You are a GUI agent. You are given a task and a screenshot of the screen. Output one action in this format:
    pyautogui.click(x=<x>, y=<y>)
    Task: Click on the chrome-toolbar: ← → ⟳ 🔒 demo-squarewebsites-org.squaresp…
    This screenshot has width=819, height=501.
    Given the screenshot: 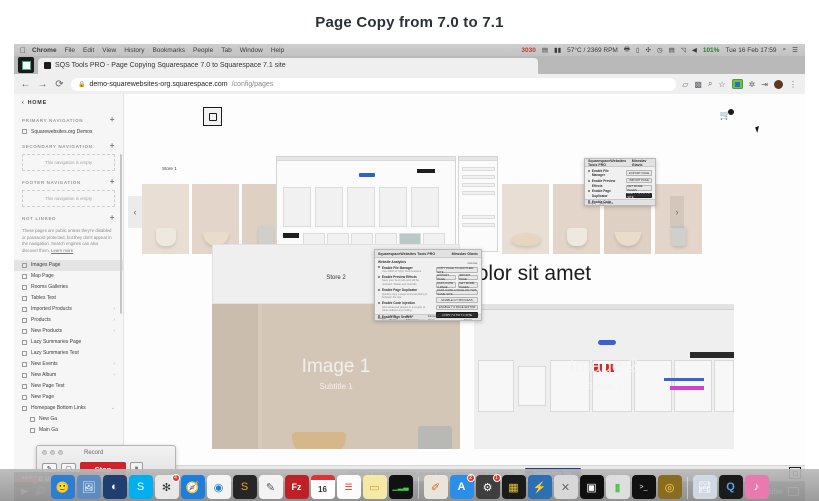 What is the action you would take?
    pyautogui.click(x=409, y=84)
    